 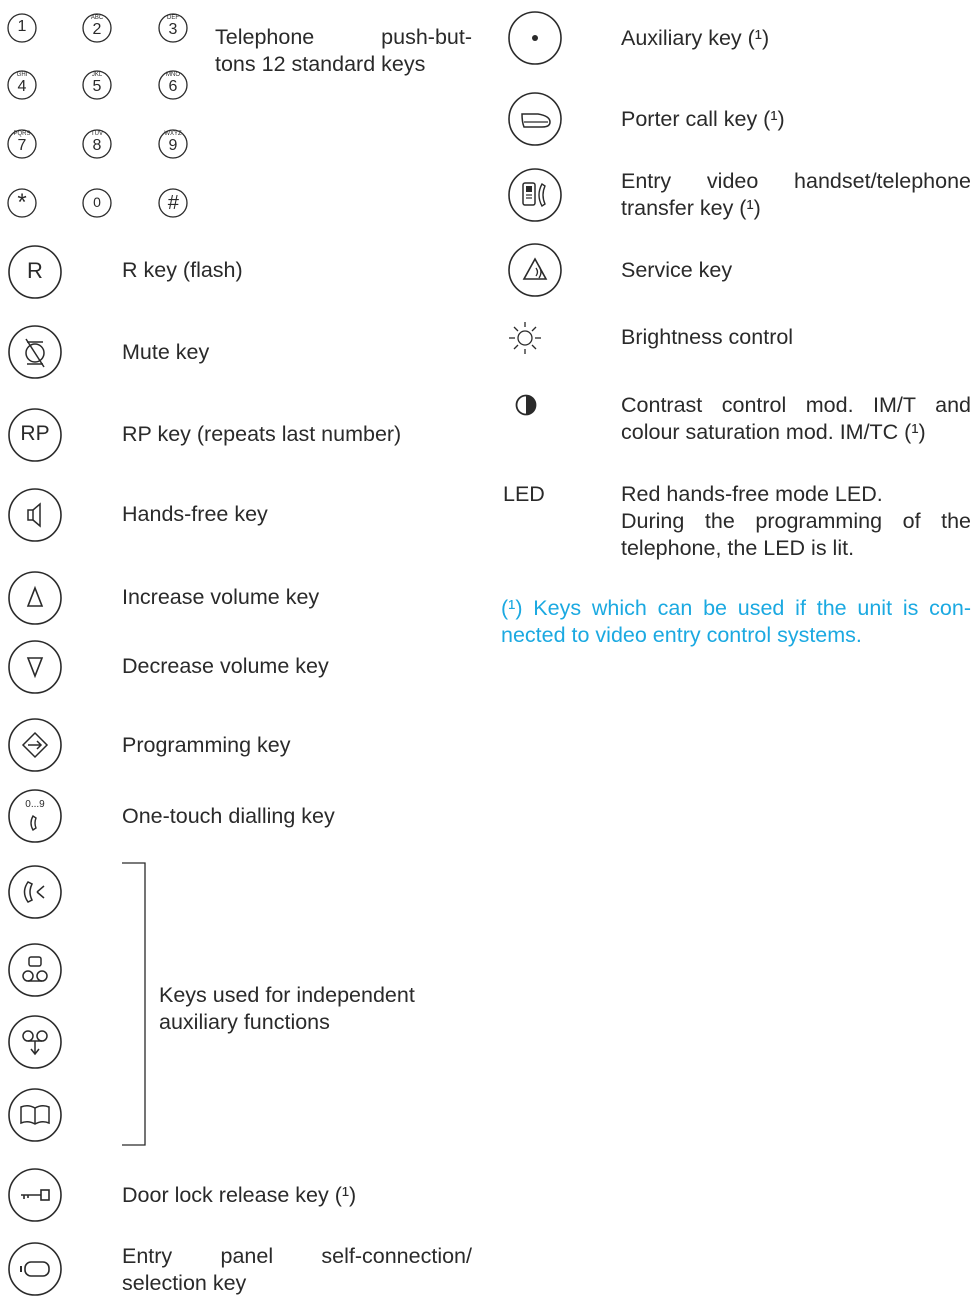 What do you see at coordinates (22, 26) in the screenshot?
I see `keypad-digit-1: 1` at bounding box center [22, 26].